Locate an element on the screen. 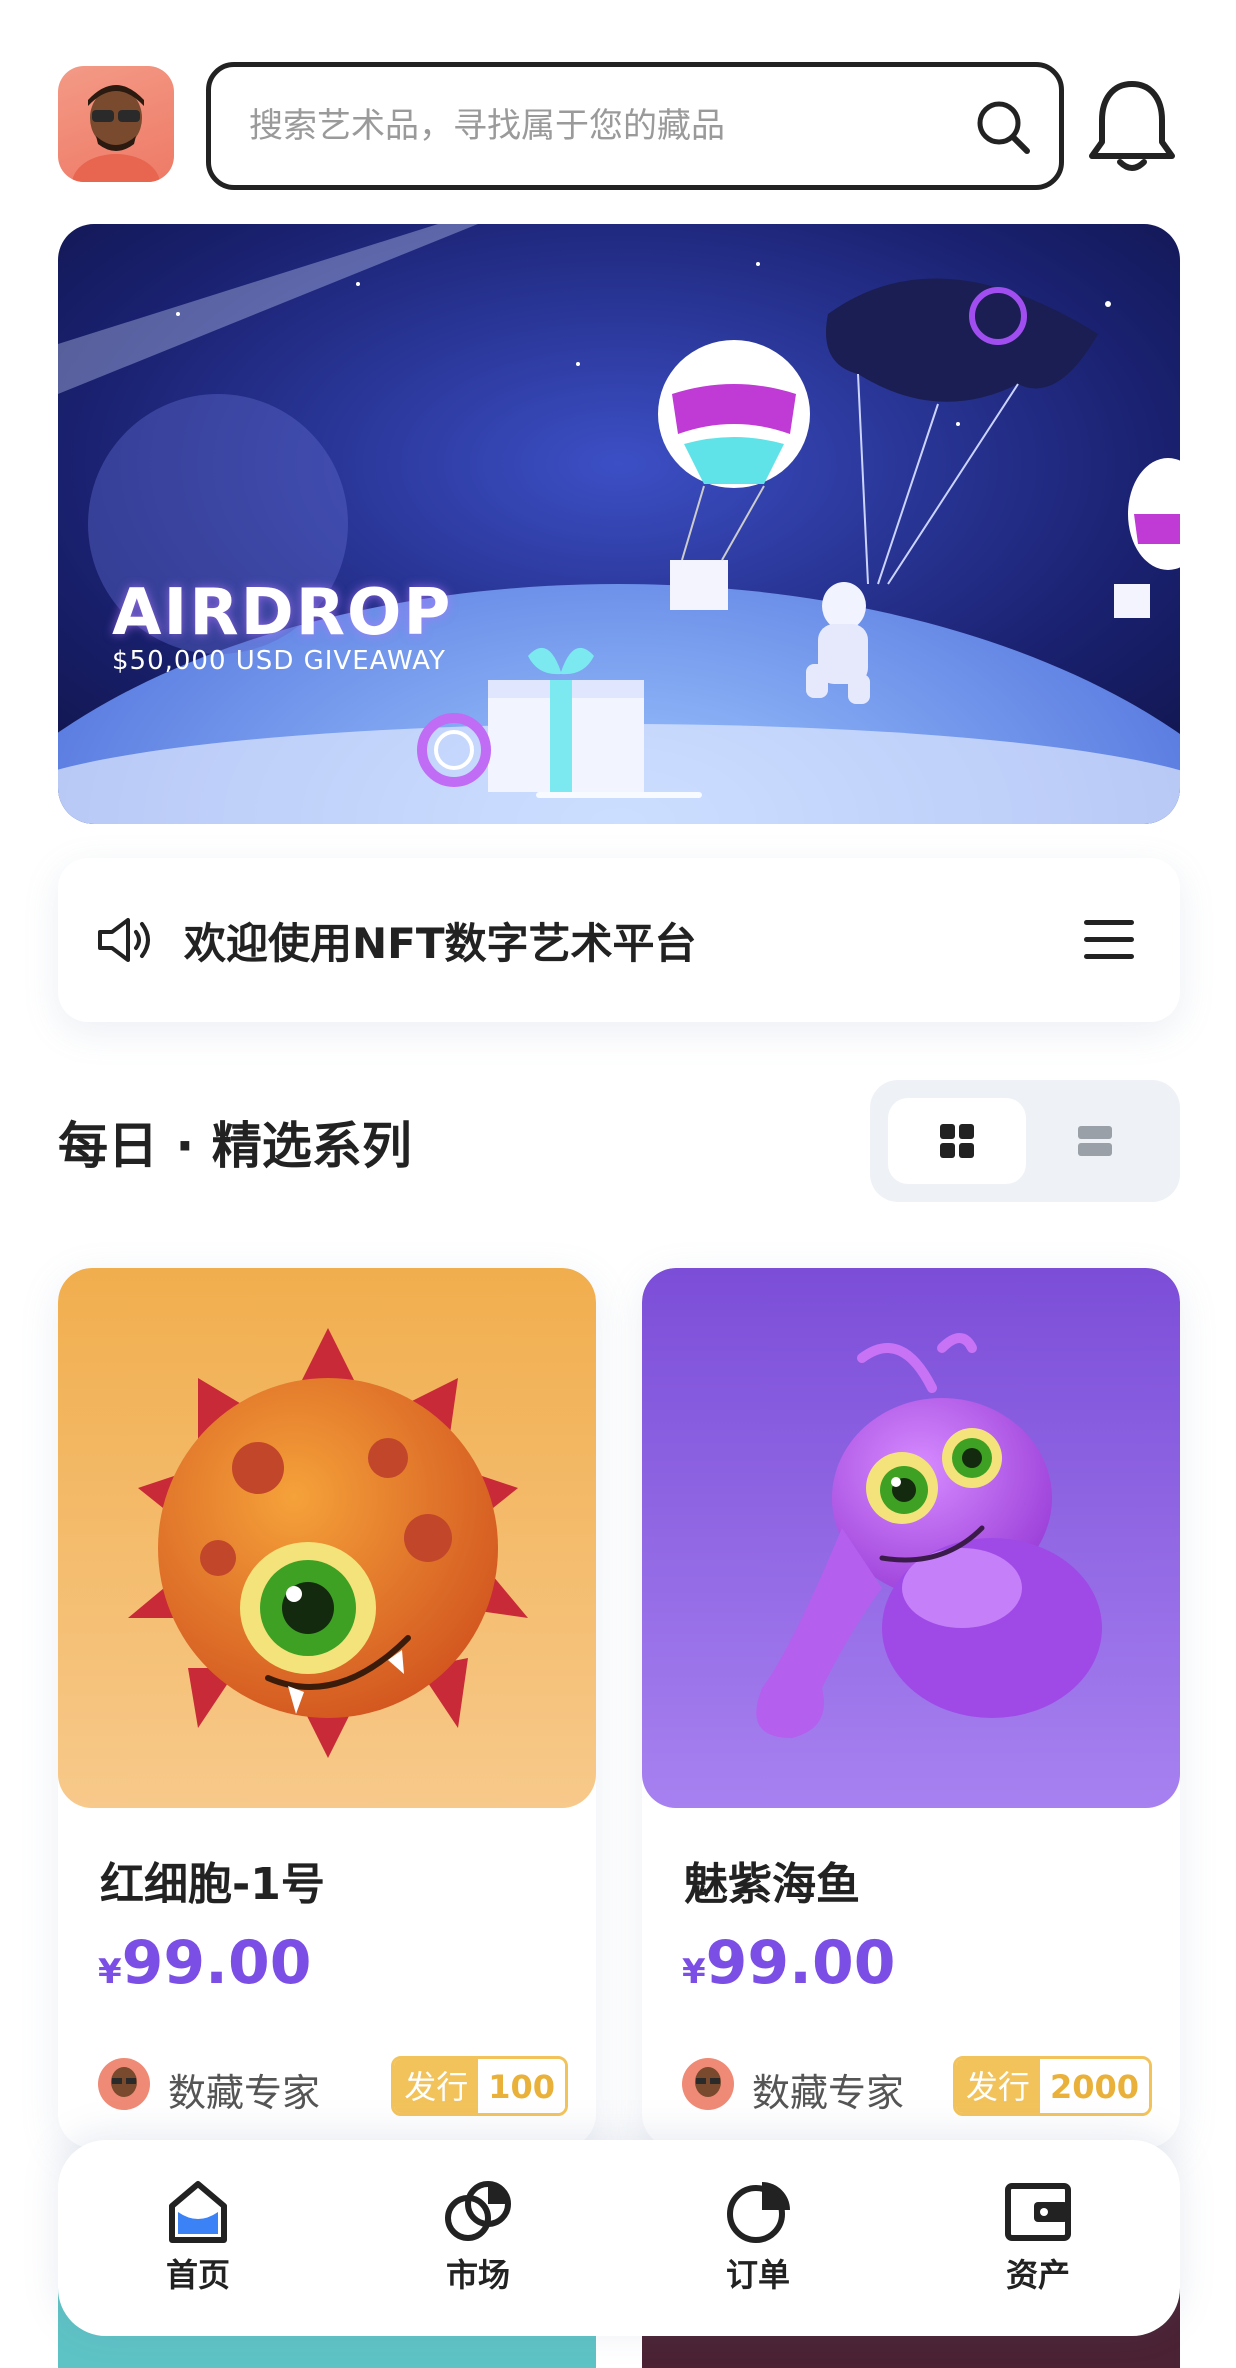  notice-bar: 欢迎使用NFT数字艺术平台 is located at coordinates (619, 940).